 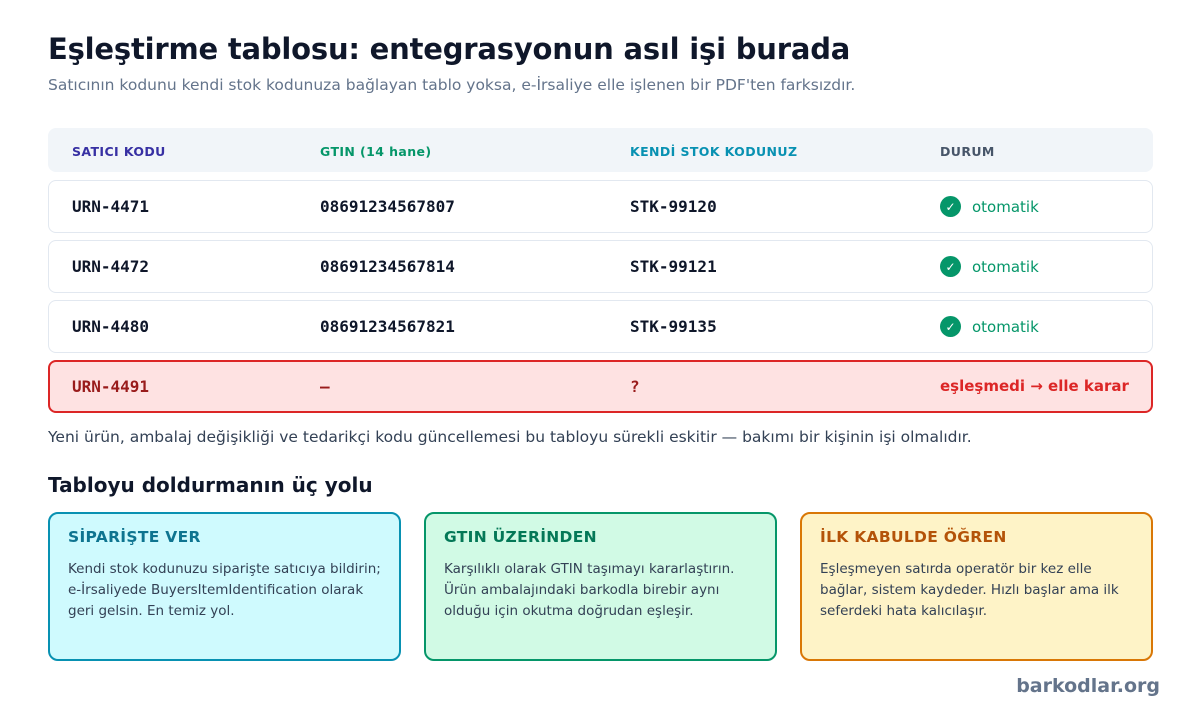 I want to click on stock-code: STK-99135, so click(x=673, y=326).